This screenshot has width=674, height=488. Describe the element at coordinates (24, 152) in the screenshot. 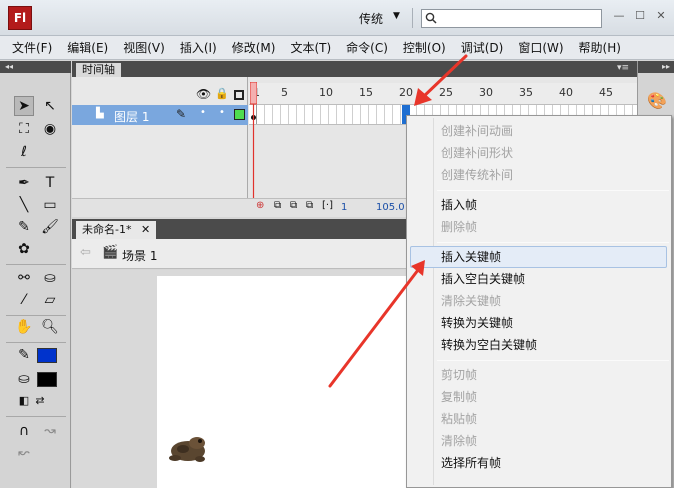

I see `lasso-tool-icon: ℓ` at that location.